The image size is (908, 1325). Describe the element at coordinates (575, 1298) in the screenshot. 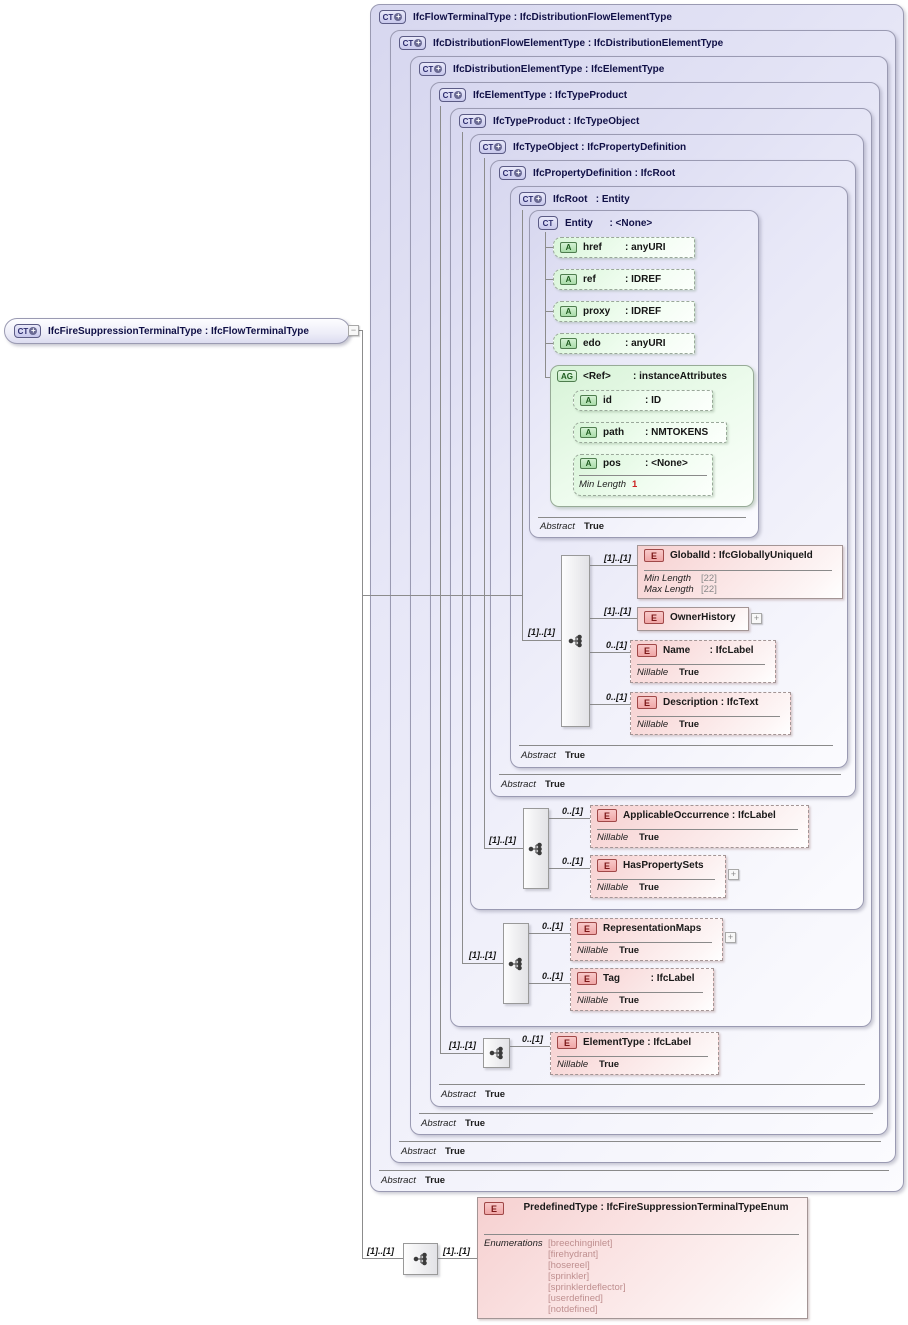

I see `enumeration-value: [userdefined]` at that location.